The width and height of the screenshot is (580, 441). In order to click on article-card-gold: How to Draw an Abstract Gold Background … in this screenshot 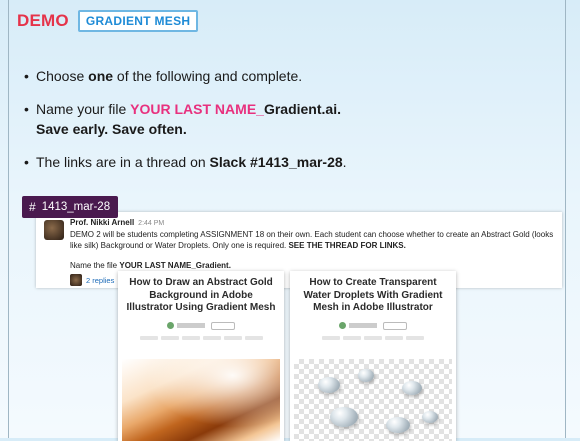, I will do `click(201, 356)`.